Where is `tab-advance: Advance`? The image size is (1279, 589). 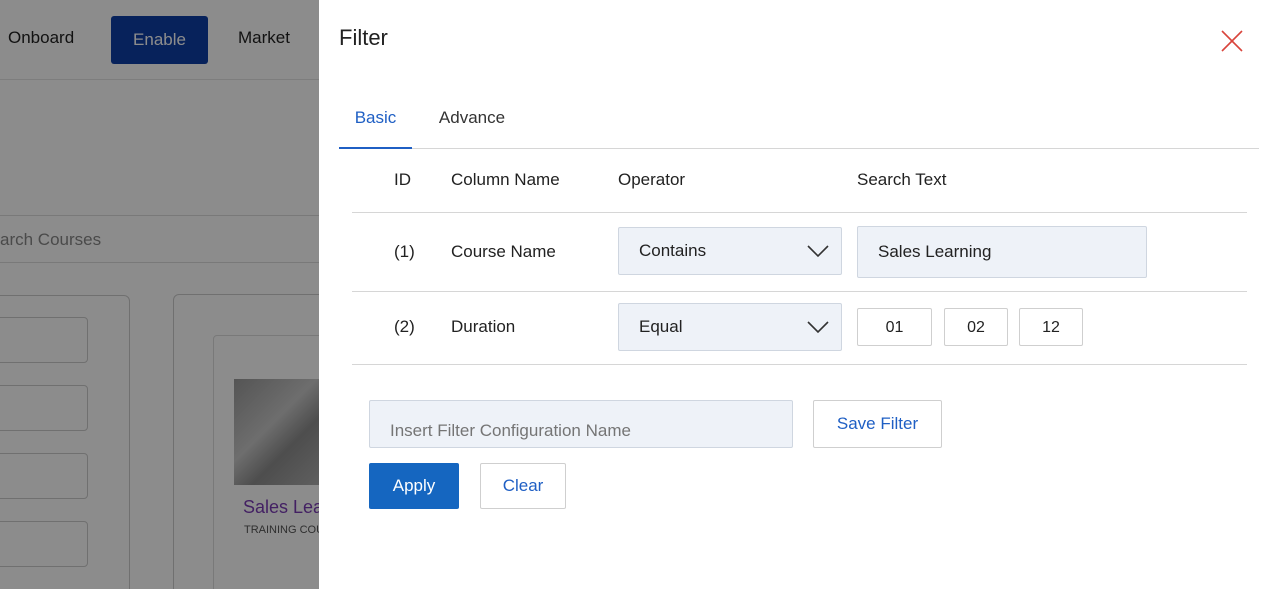
tab-advance: Advance is located at coordinates (472, 122).